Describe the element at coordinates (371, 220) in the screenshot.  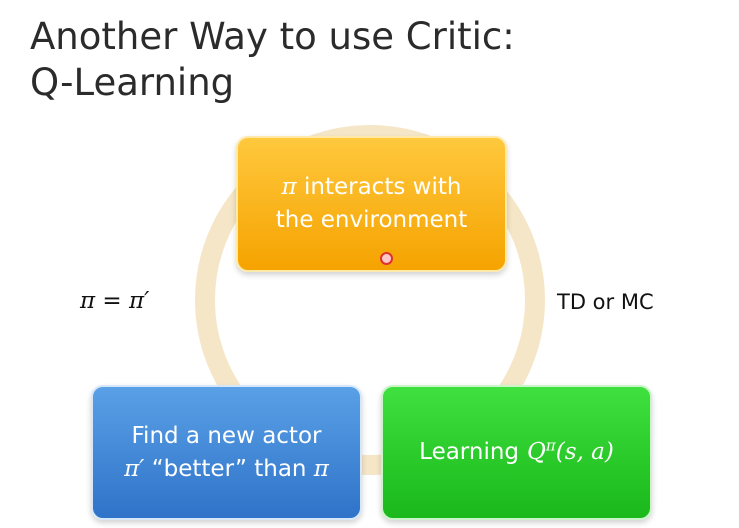
I see `interact-line-2: the environment` at that location.